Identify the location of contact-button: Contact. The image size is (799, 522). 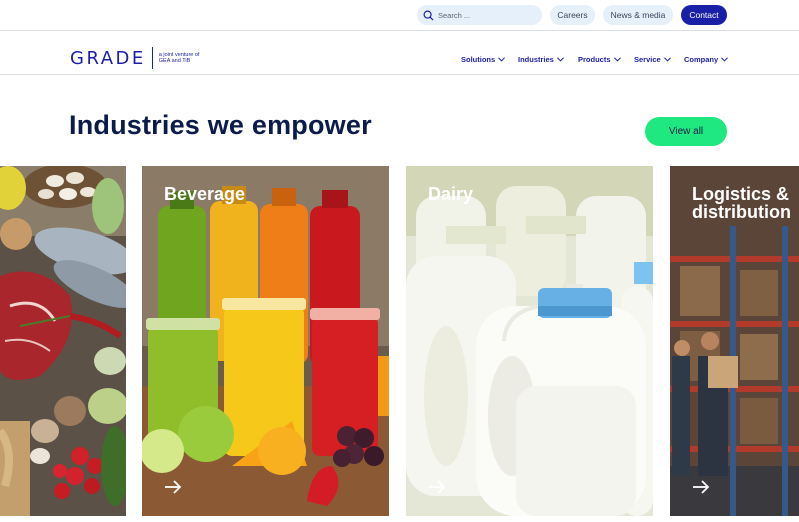
(704, 15).